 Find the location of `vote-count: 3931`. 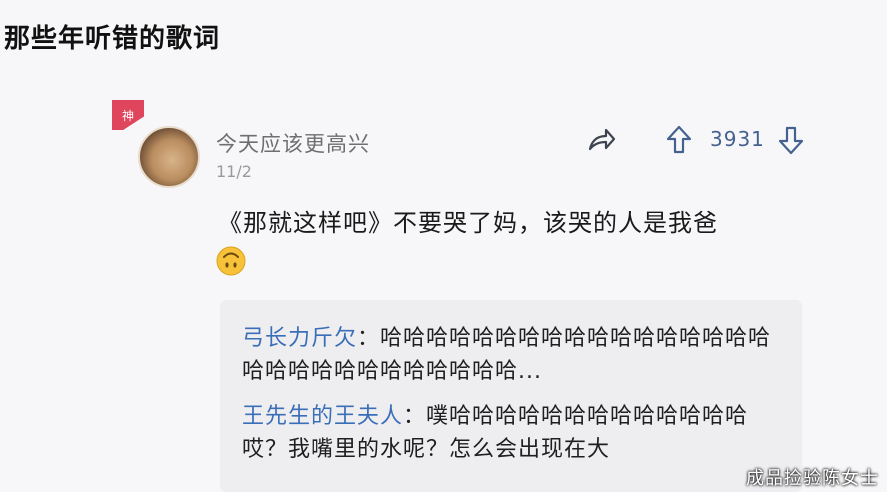

vote-count: 3931 is located at coordinates (737, 139).